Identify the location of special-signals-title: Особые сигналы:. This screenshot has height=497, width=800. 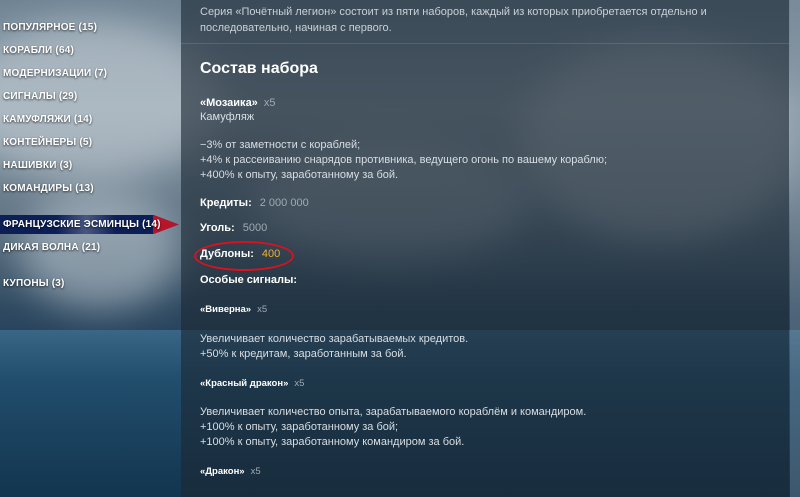
(249, 280).